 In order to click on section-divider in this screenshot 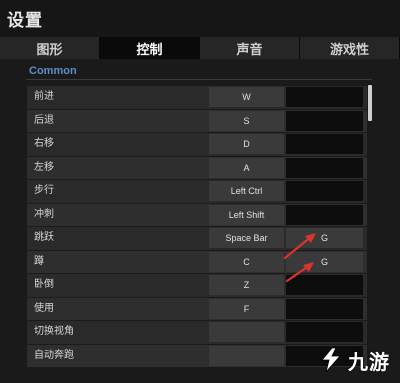, I will do `click(199, 79)`.